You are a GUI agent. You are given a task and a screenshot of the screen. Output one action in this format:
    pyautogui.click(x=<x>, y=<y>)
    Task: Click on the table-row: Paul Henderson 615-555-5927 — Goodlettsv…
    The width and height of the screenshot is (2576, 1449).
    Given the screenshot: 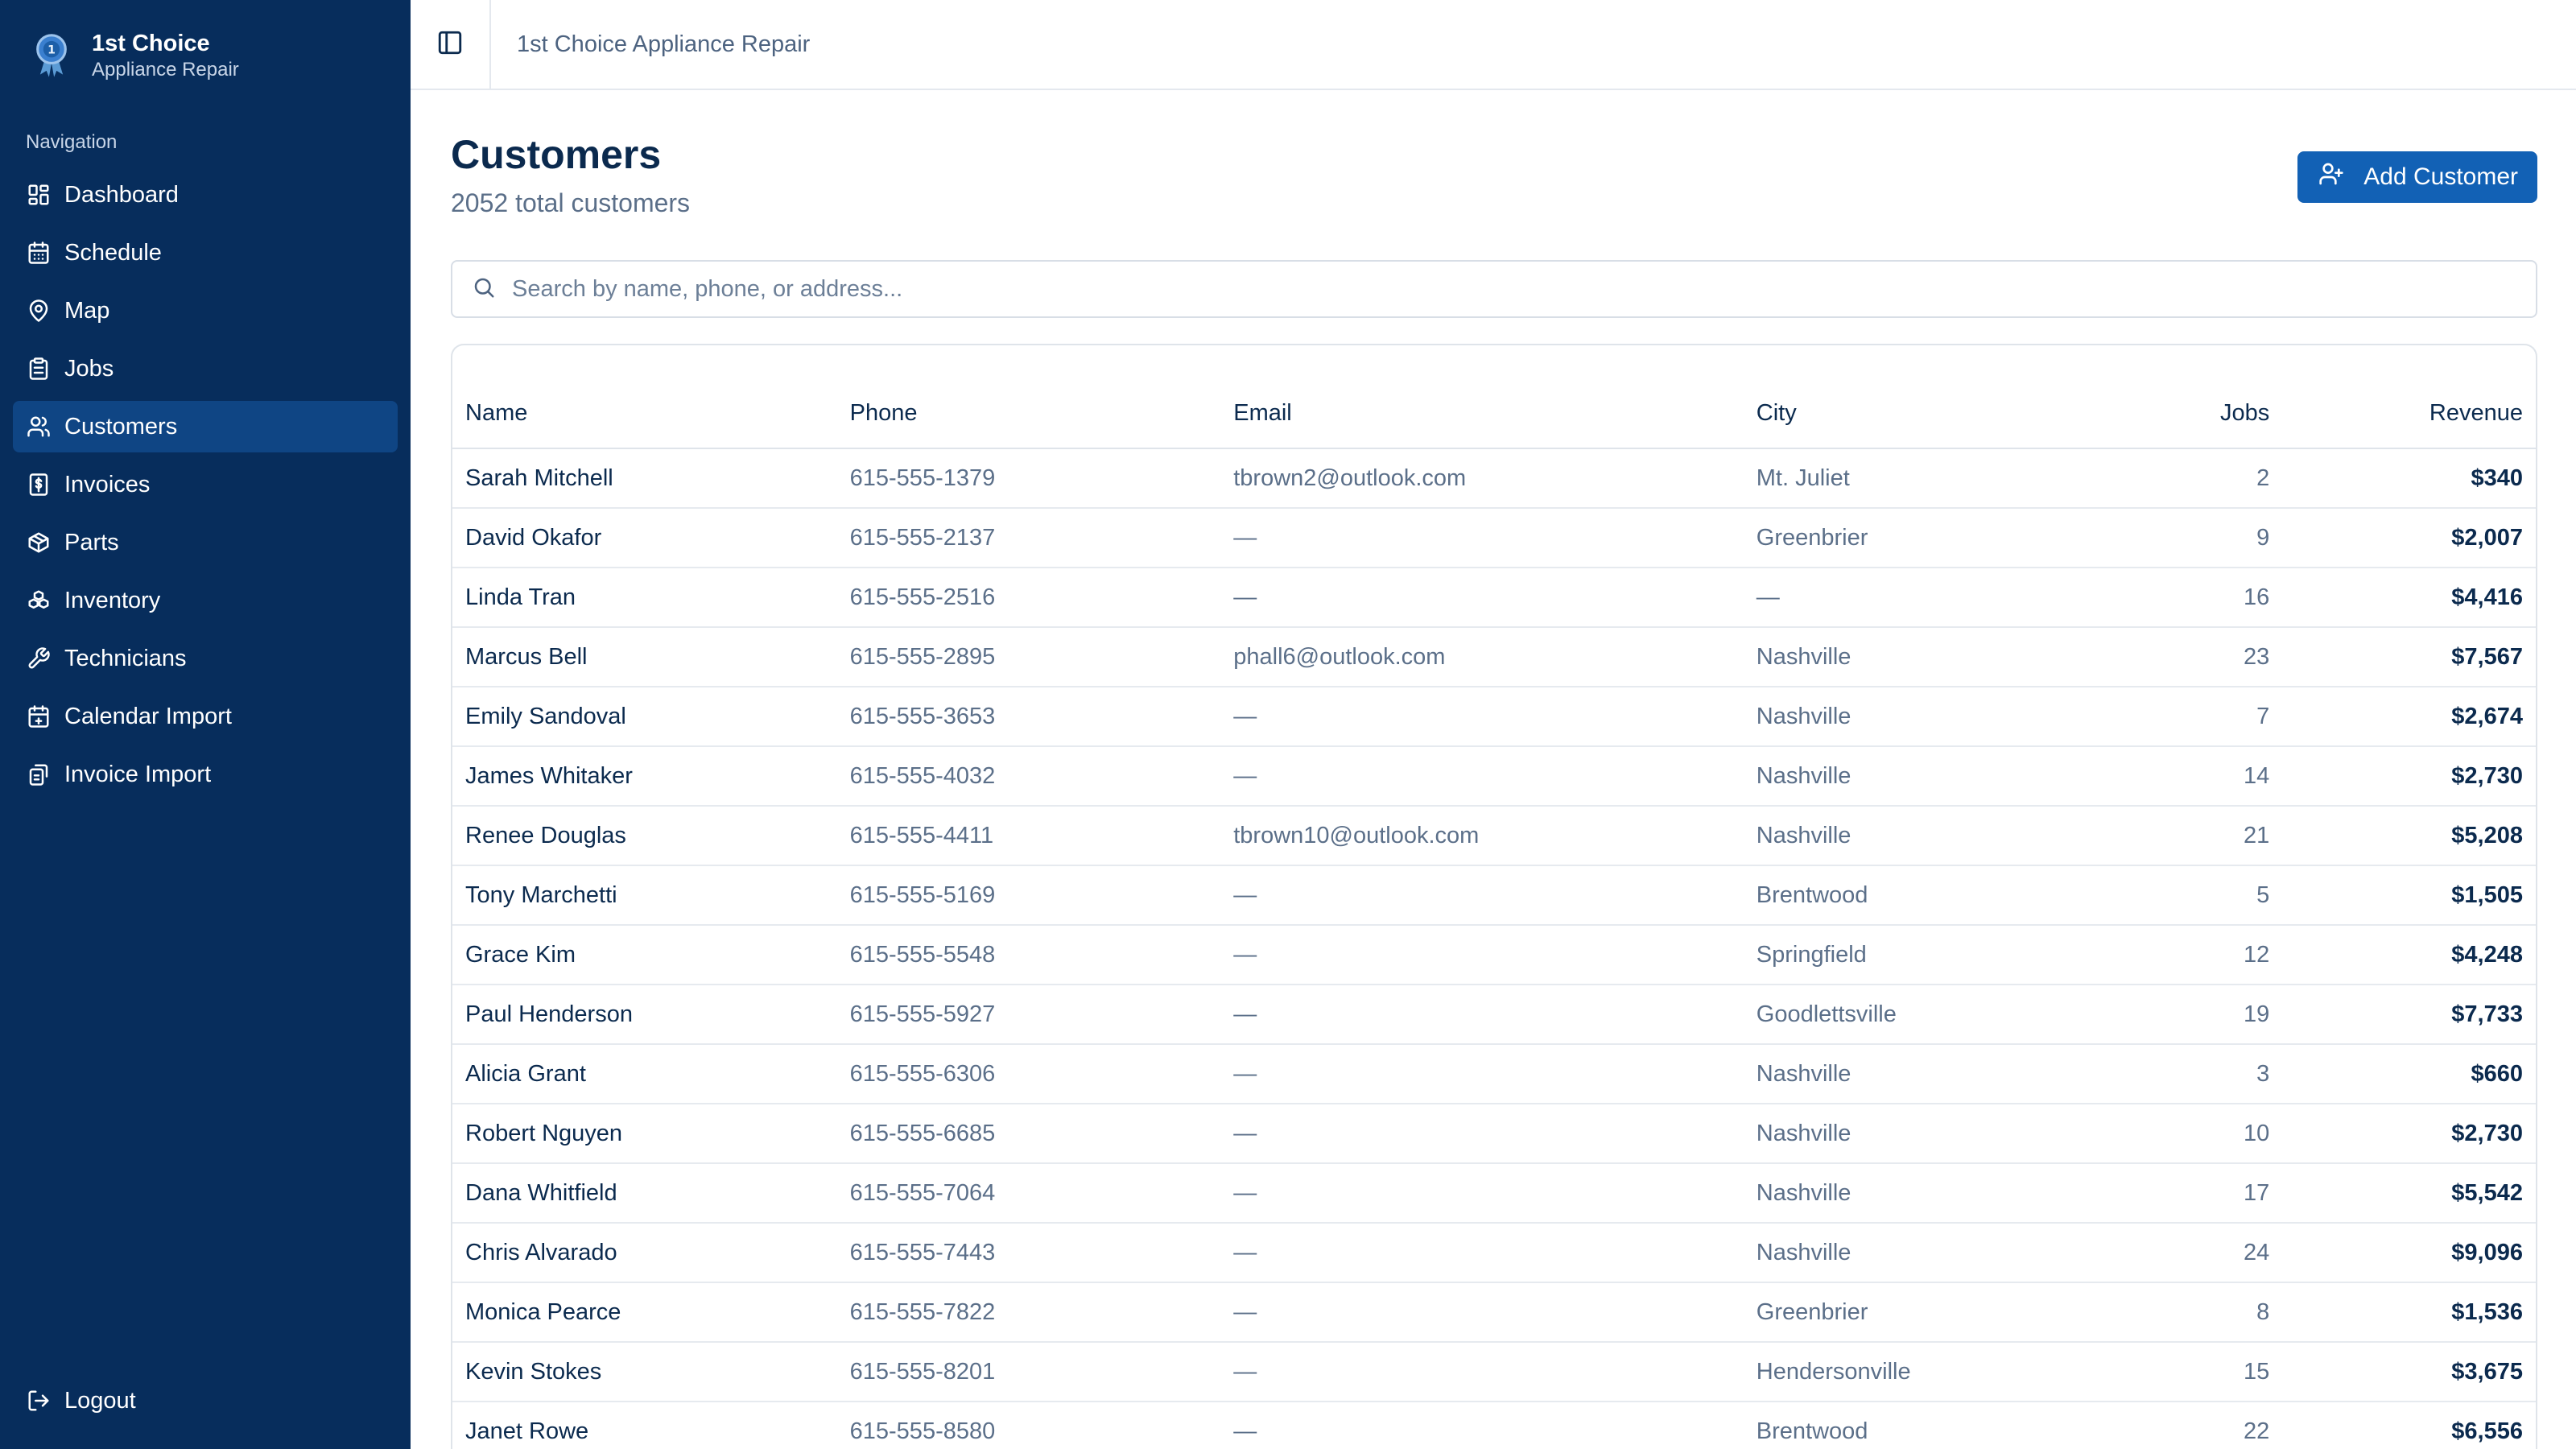 What is the action you would take?
    pyautogui.click(x=1494, y=1015)
    